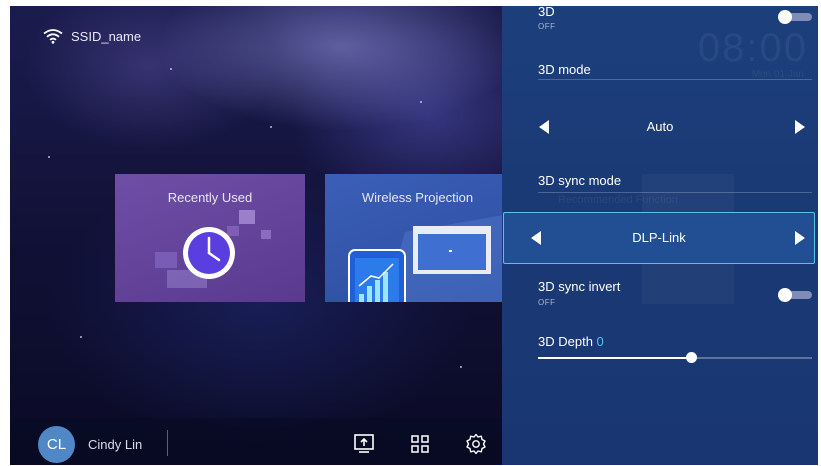  Describe the element at coordinates (547, 26) in the screenshot. I see `setting-3d-status: OFF` at that location.